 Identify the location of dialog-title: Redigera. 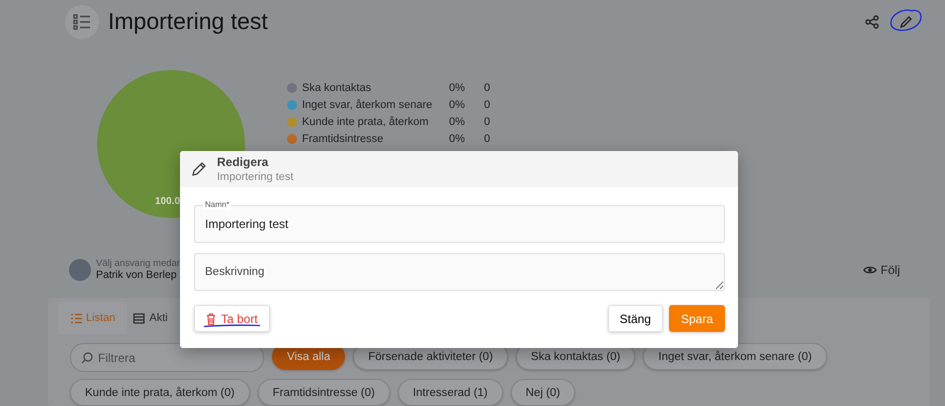
(243, 162).